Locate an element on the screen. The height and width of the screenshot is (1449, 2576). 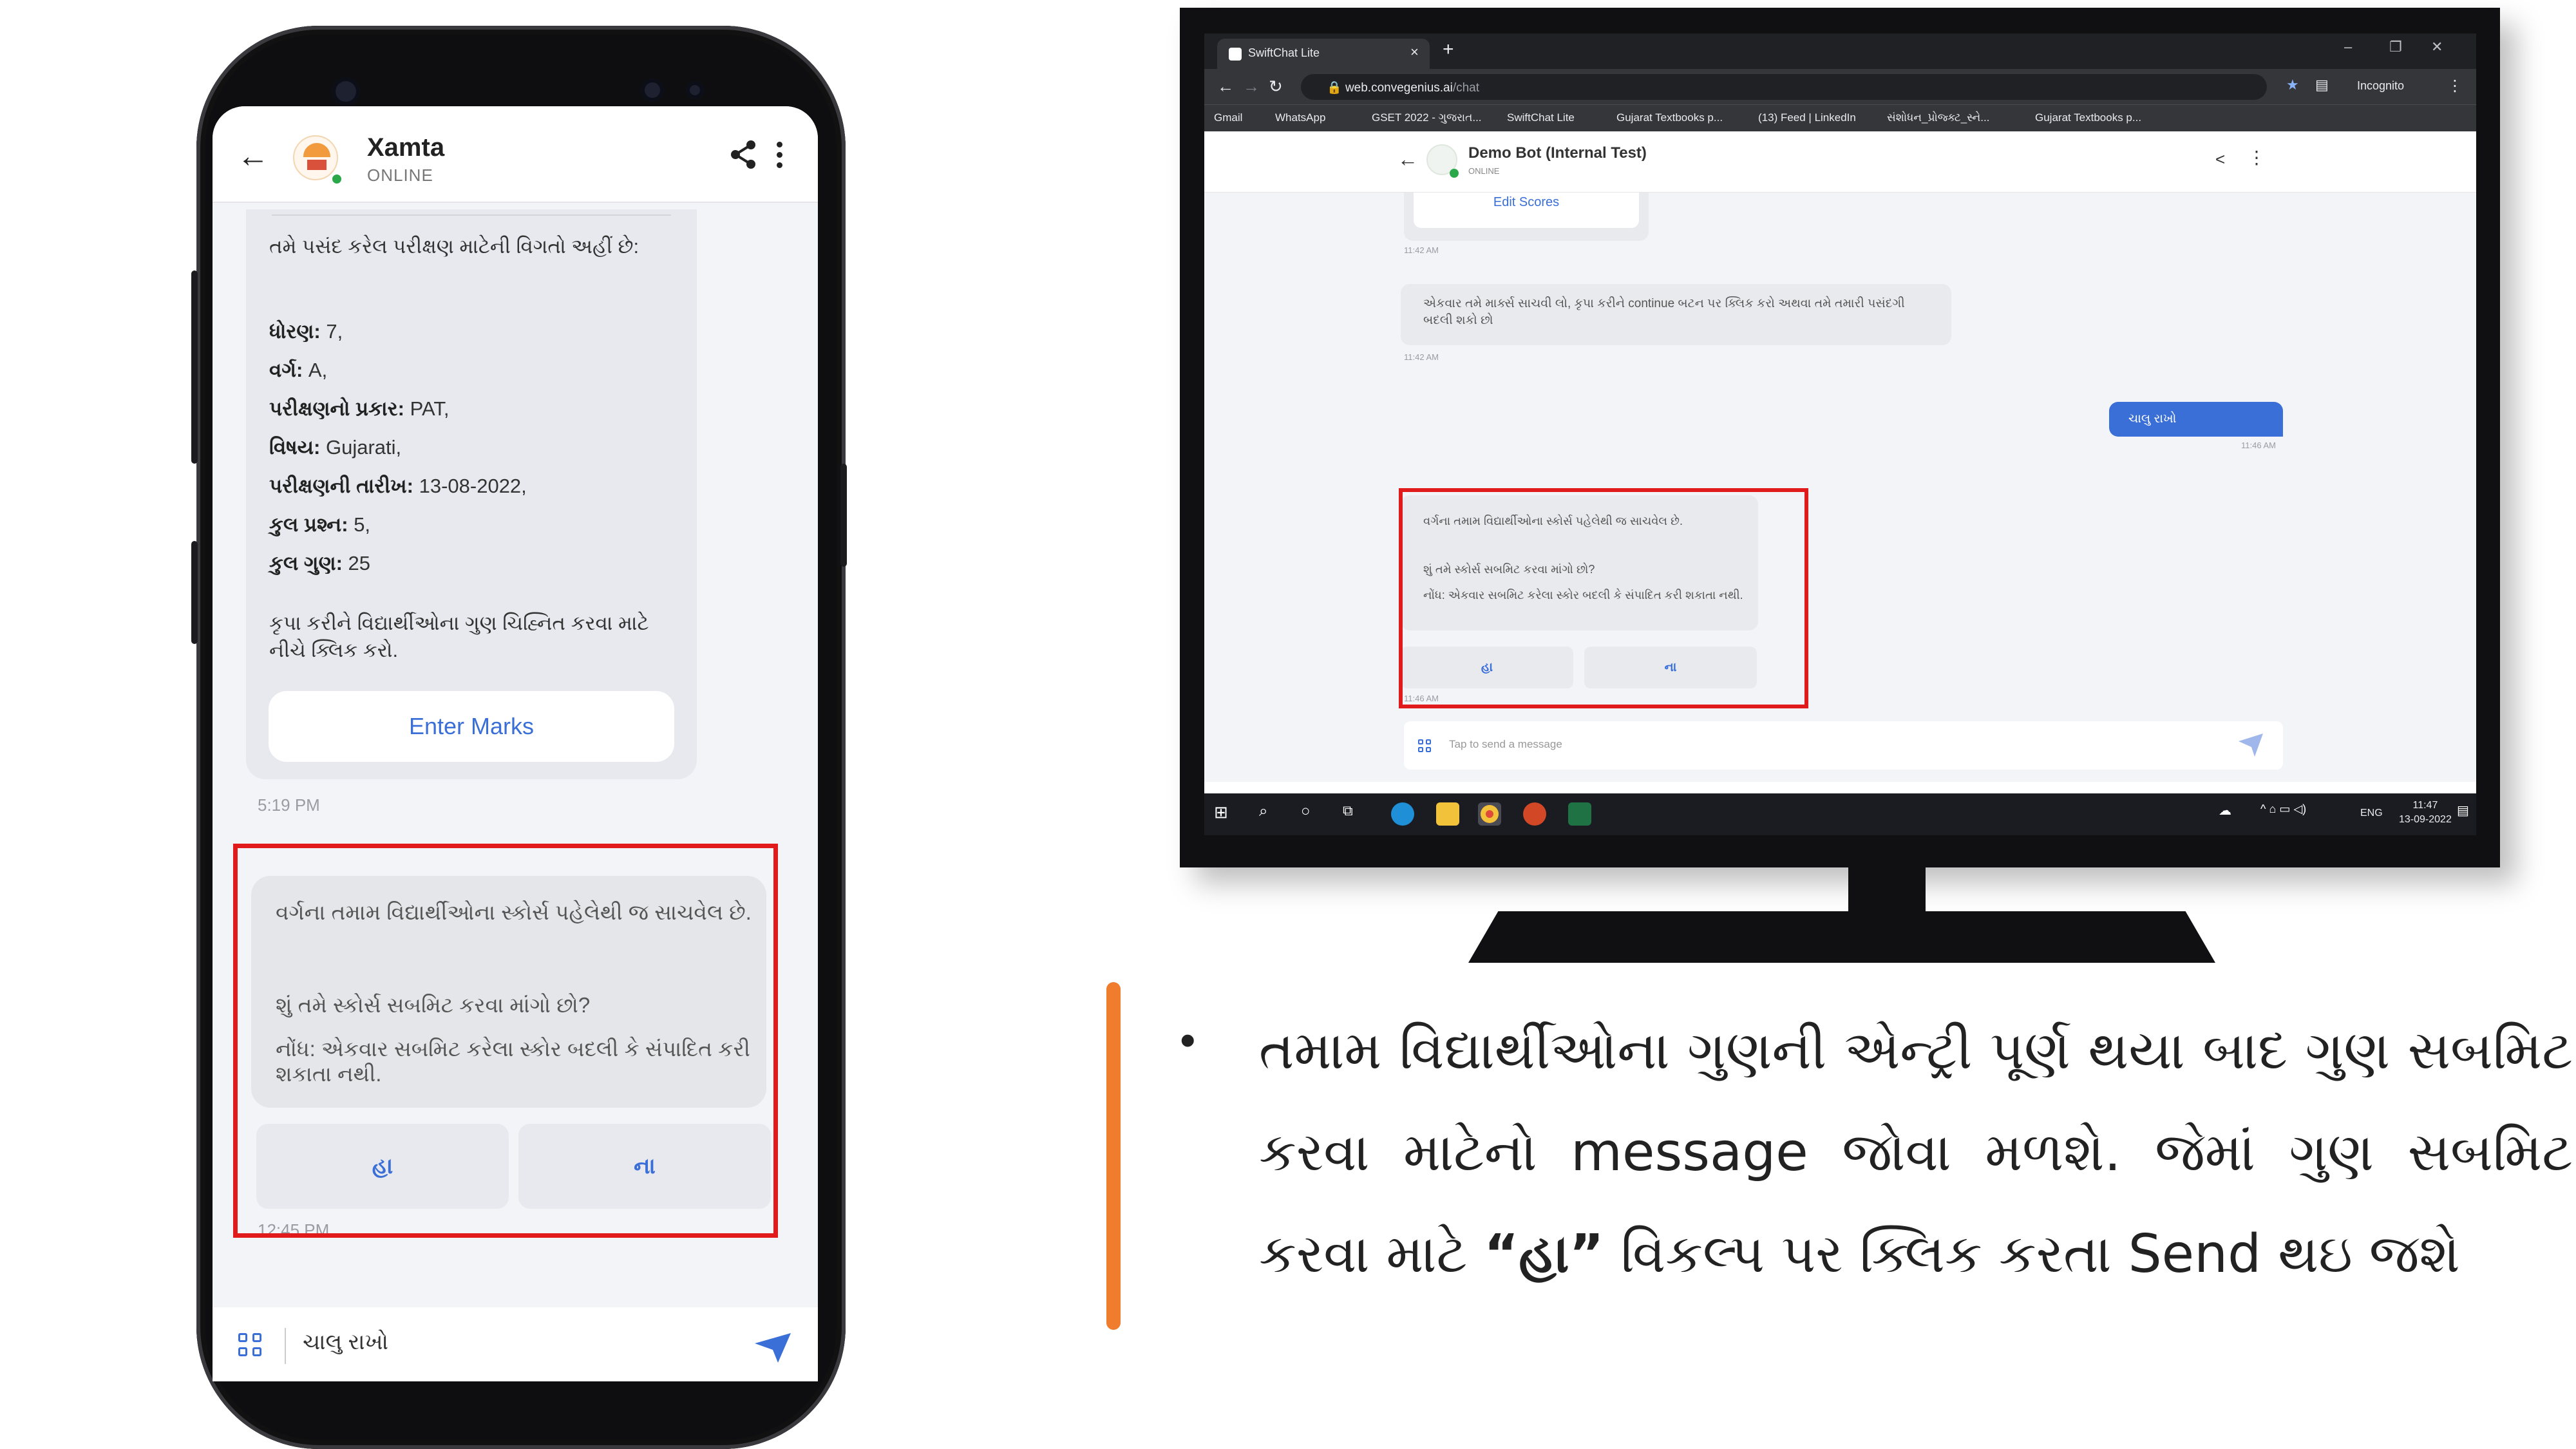
input-placeholder: Tap to send a message is located at coordinates (1506, 744).